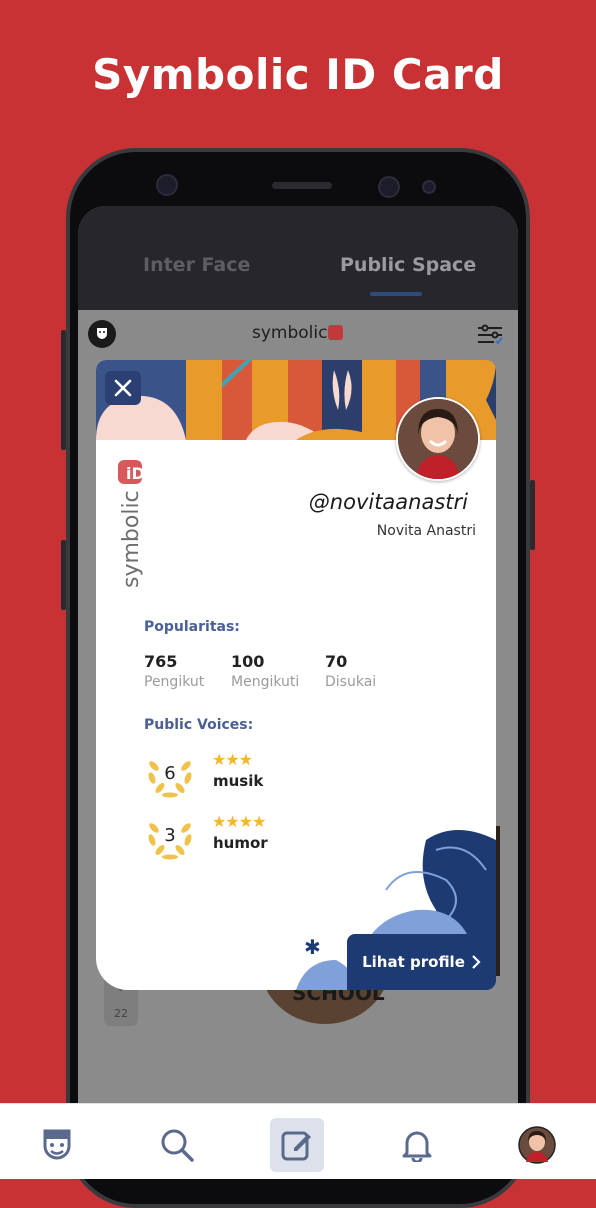 This screenshot has height=1208, width=596. What do you see at coordinates (476, 962) in the screenshot?
I see `chevron-right-icon` at bounding box center [476, 962].